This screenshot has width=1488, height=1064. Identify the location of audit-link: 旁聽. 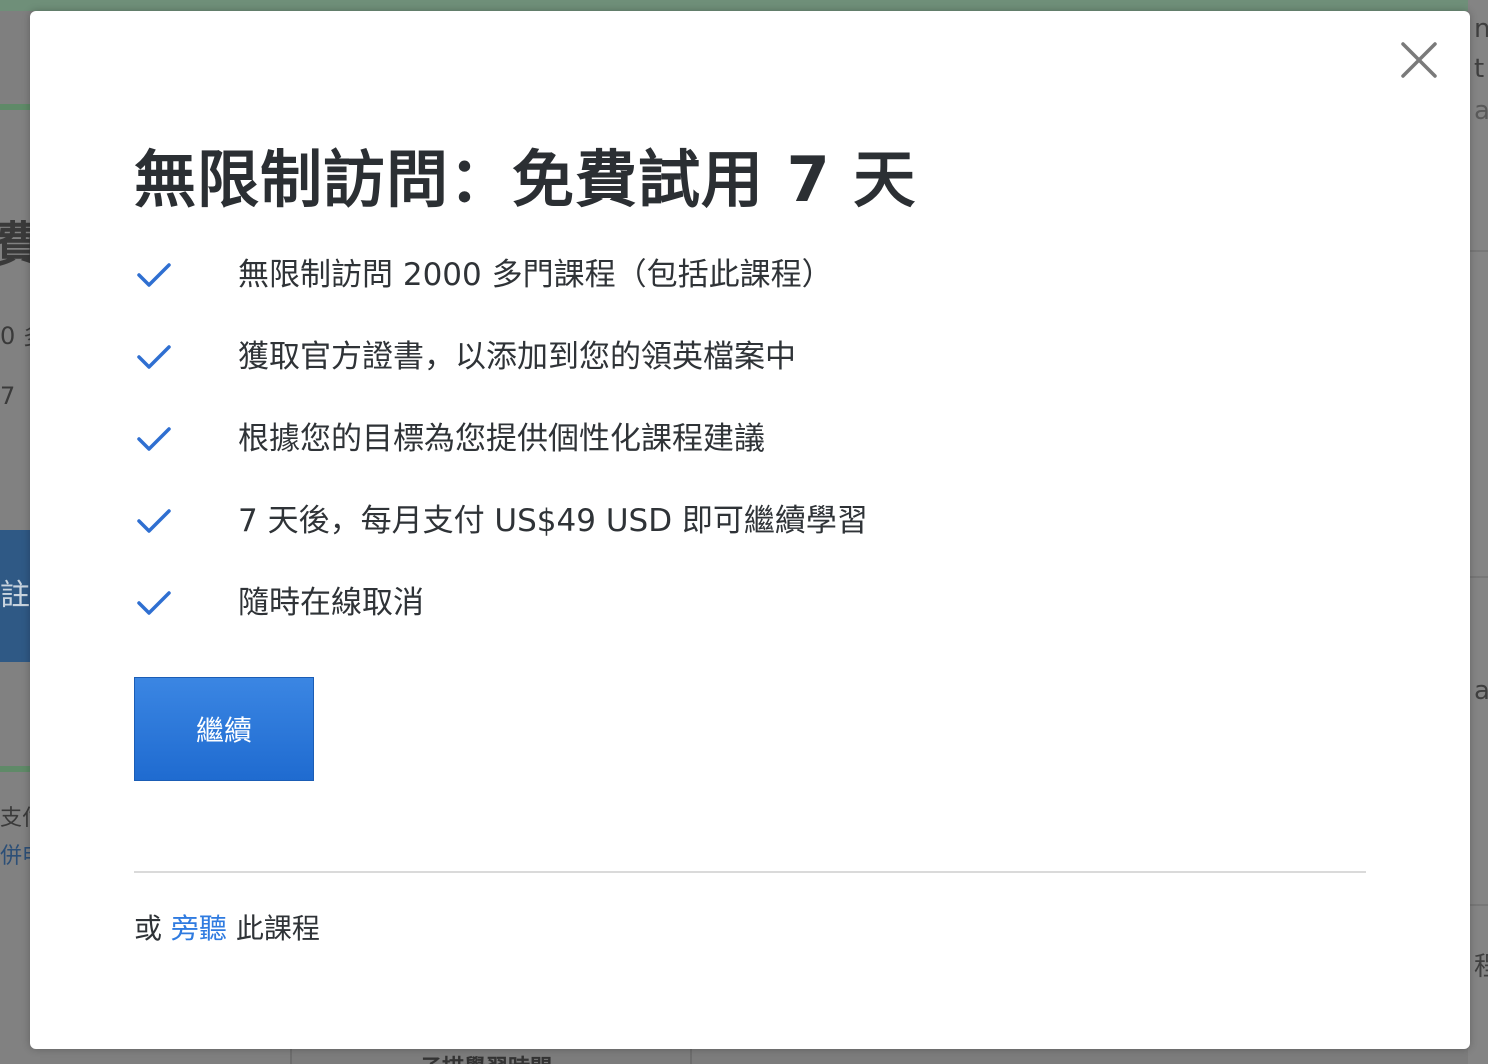
(199, 928).